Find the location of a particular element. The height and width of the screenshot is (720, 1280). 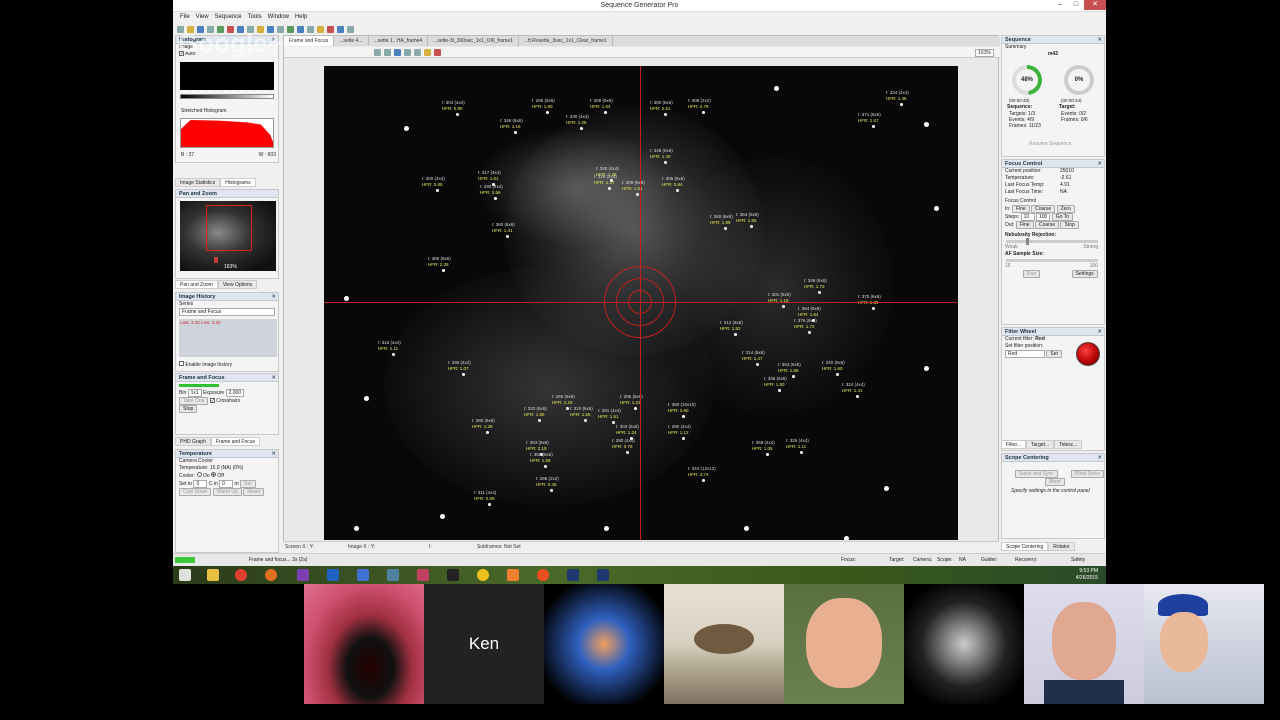

start-icon is located at coordinates (185, 575).